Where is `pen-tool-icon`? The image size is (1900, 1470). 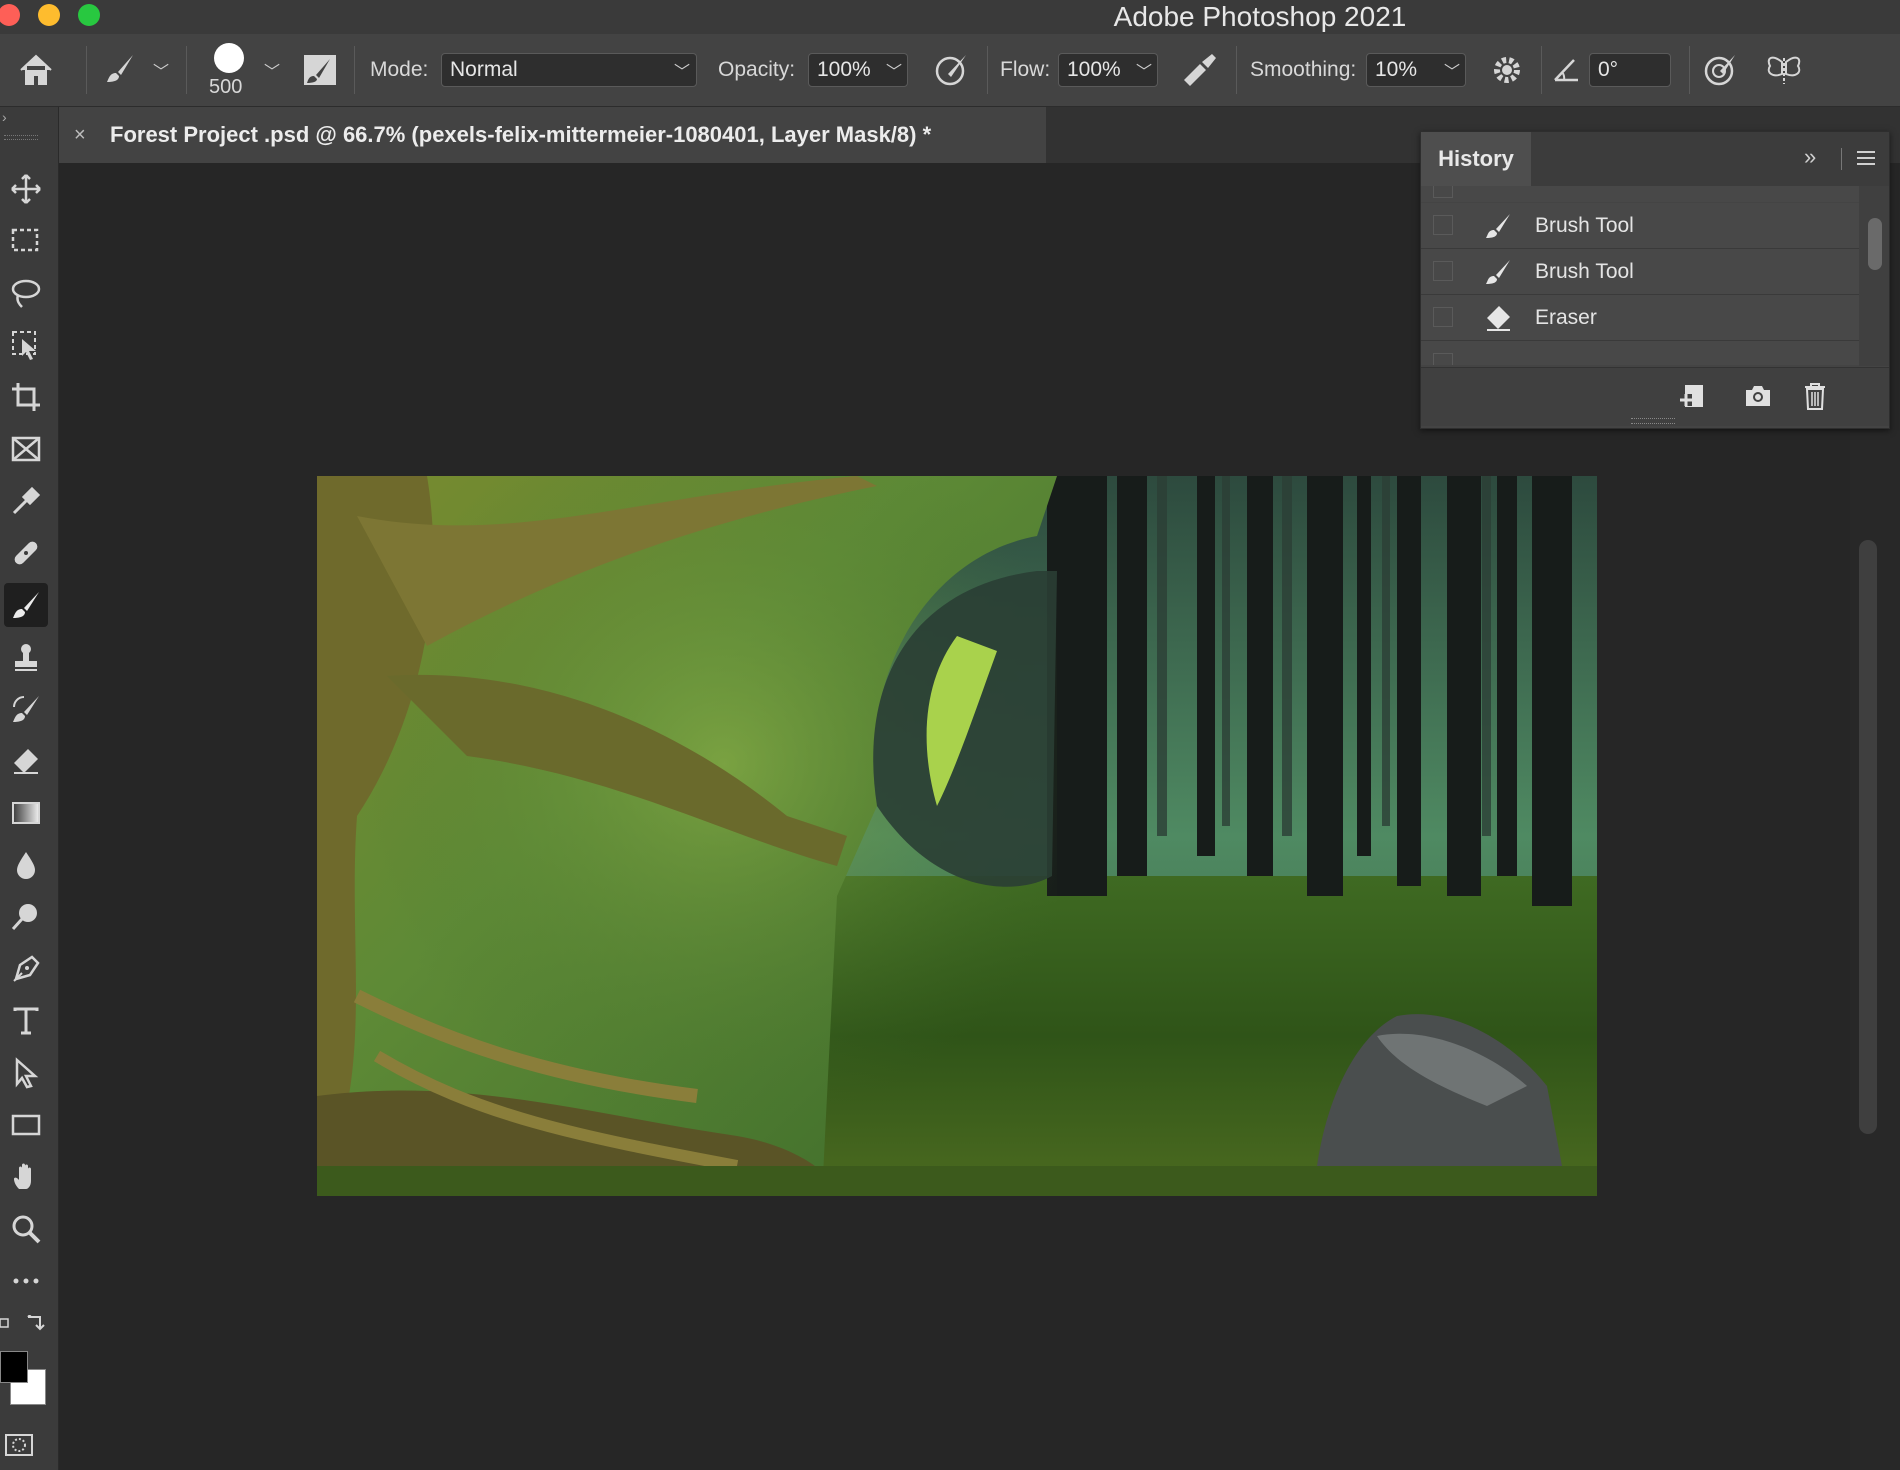
pen-tool-icon is located at coordinates (26, 969).